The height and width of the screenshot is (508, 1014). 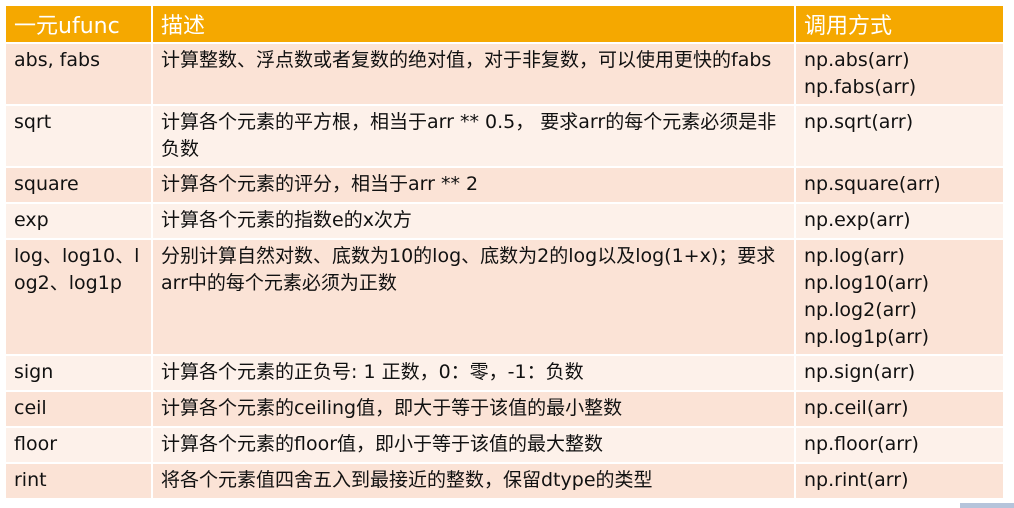 I want to click on call-cell: np.square(arr), so click(x=900, y=185).